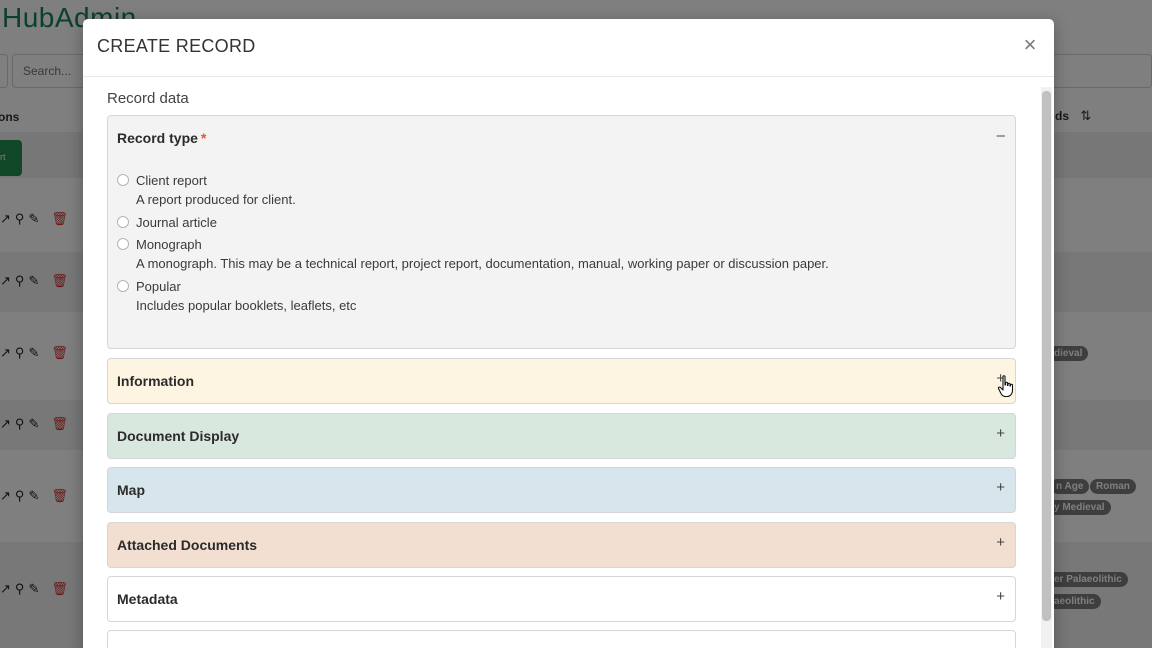 The image size is (1152, 648). I want to click on radio-description: A report produced for client., so click(216, 199).